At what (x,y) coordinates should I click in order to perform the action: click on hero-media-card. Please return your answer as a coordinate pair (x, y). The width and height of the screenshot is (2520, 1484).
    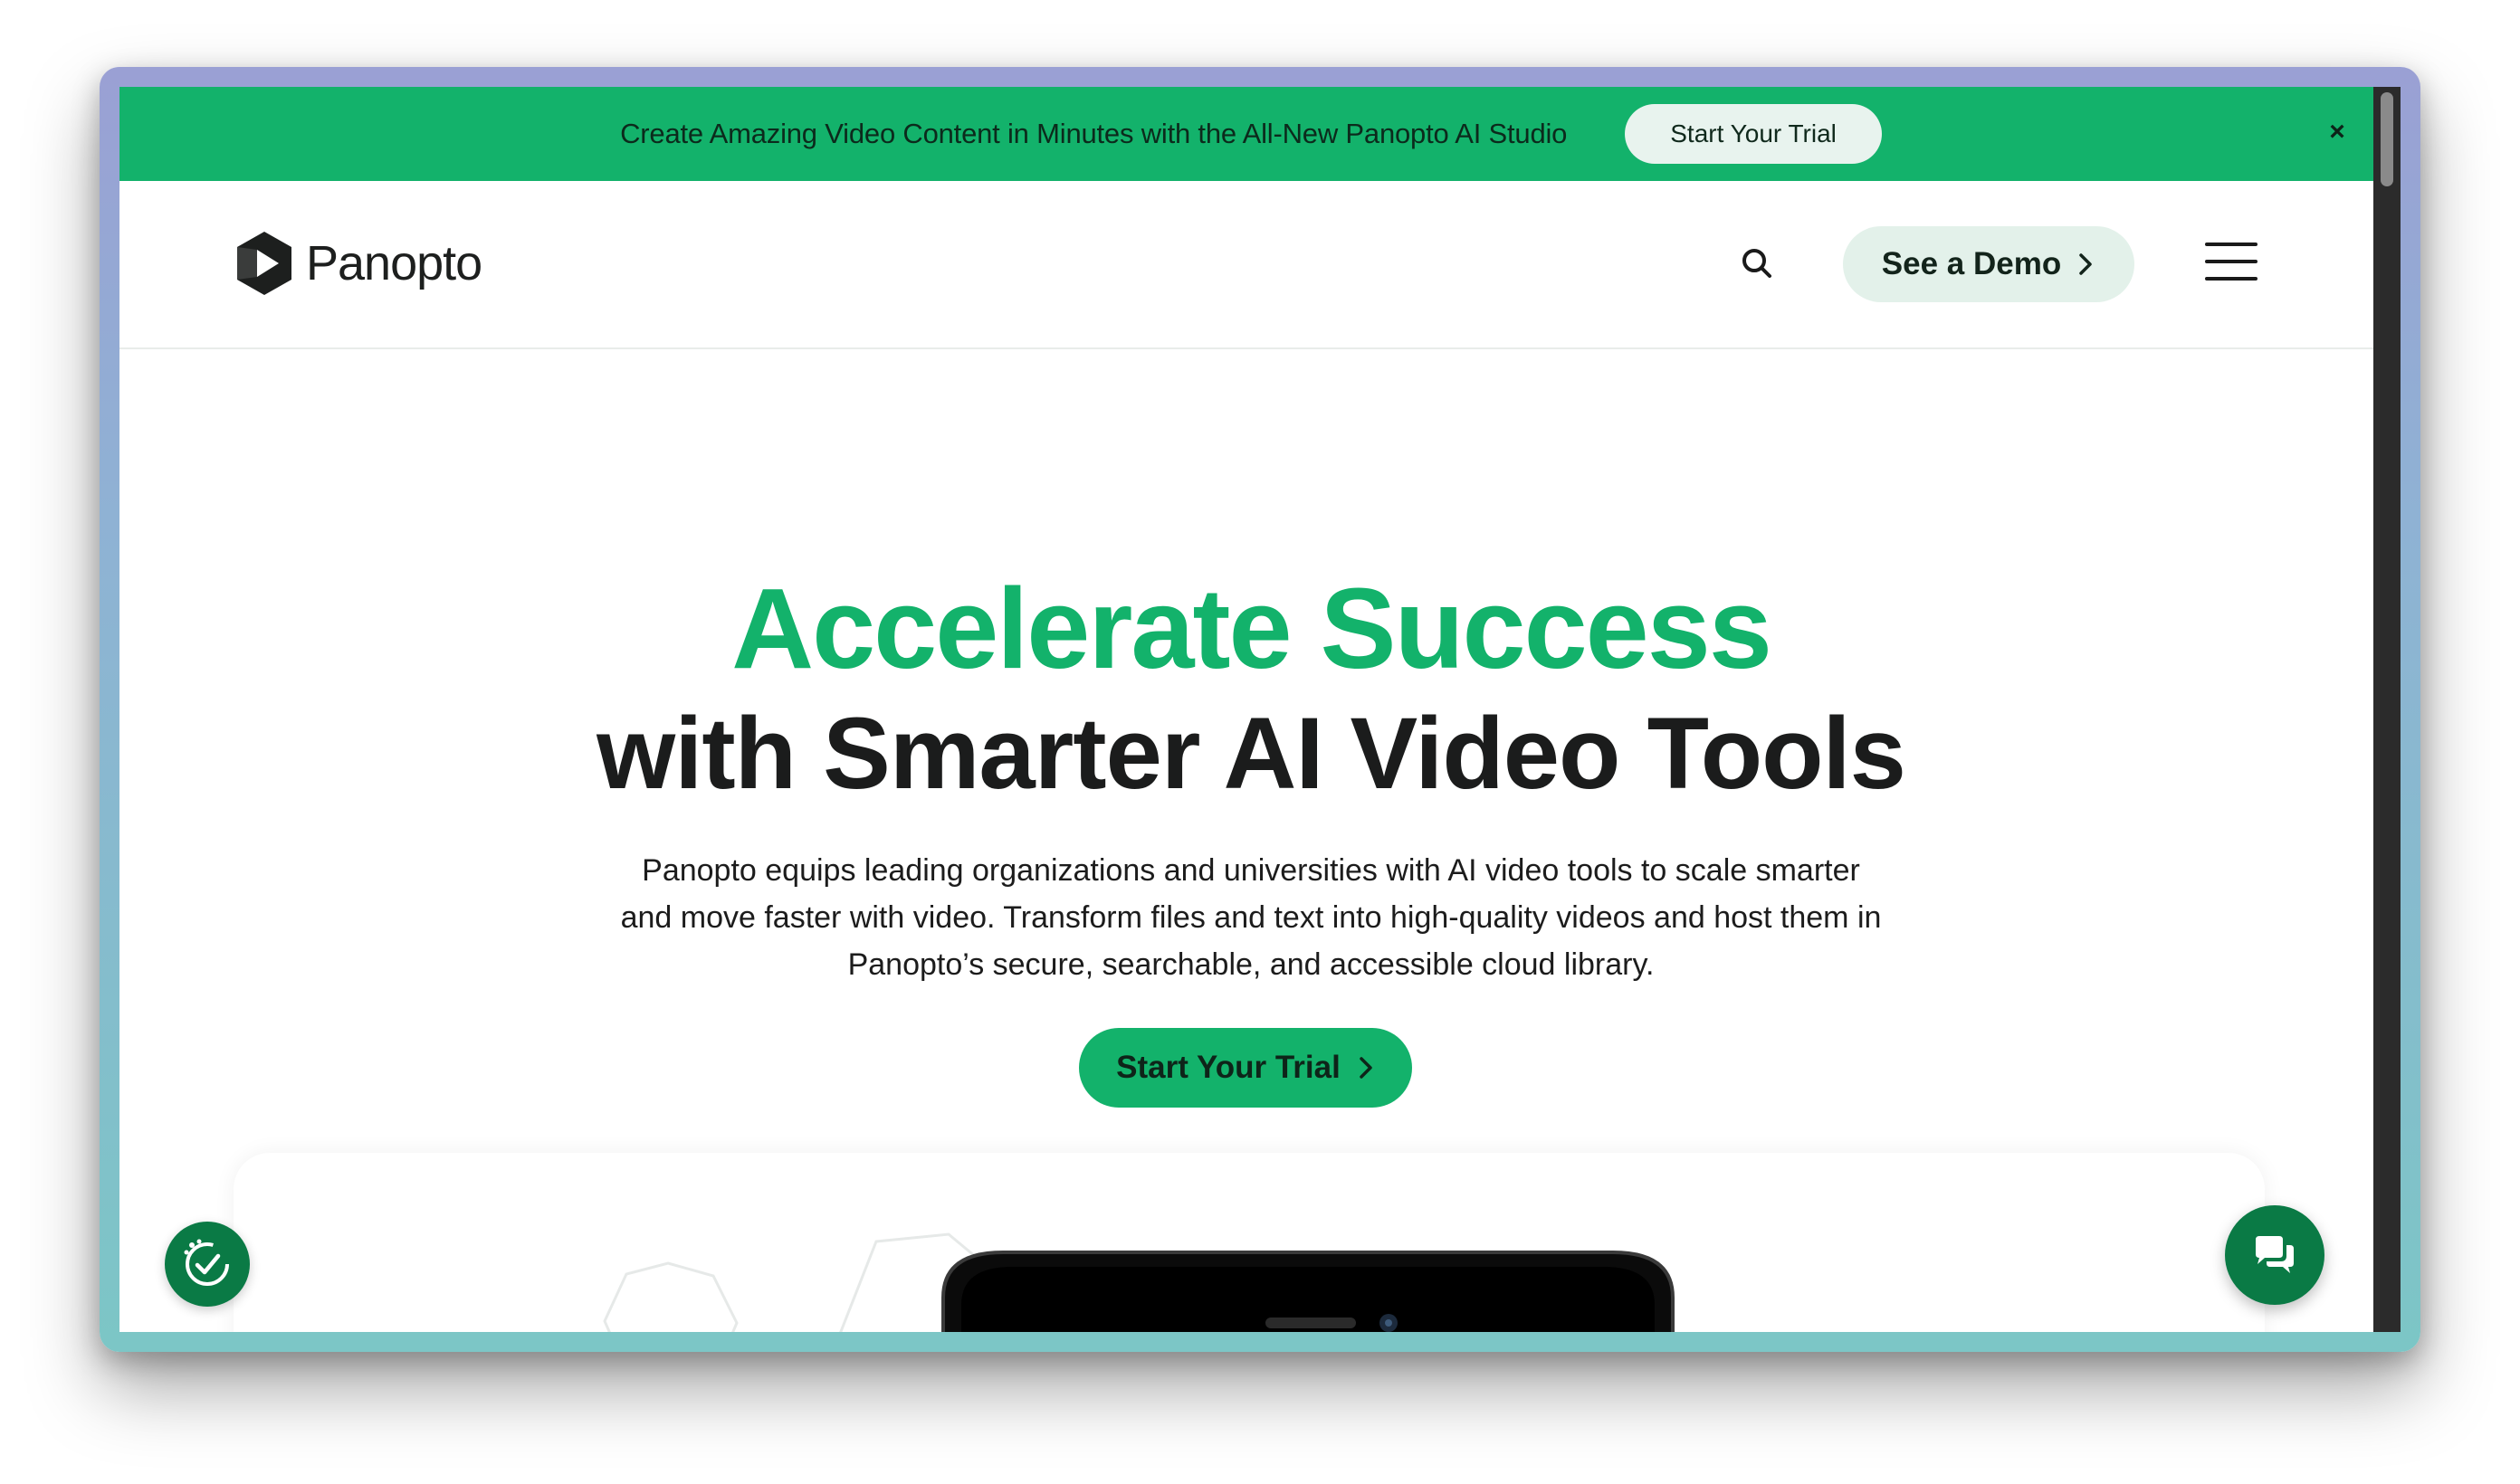
    Looking at the image, I should click on (1249, 1242).